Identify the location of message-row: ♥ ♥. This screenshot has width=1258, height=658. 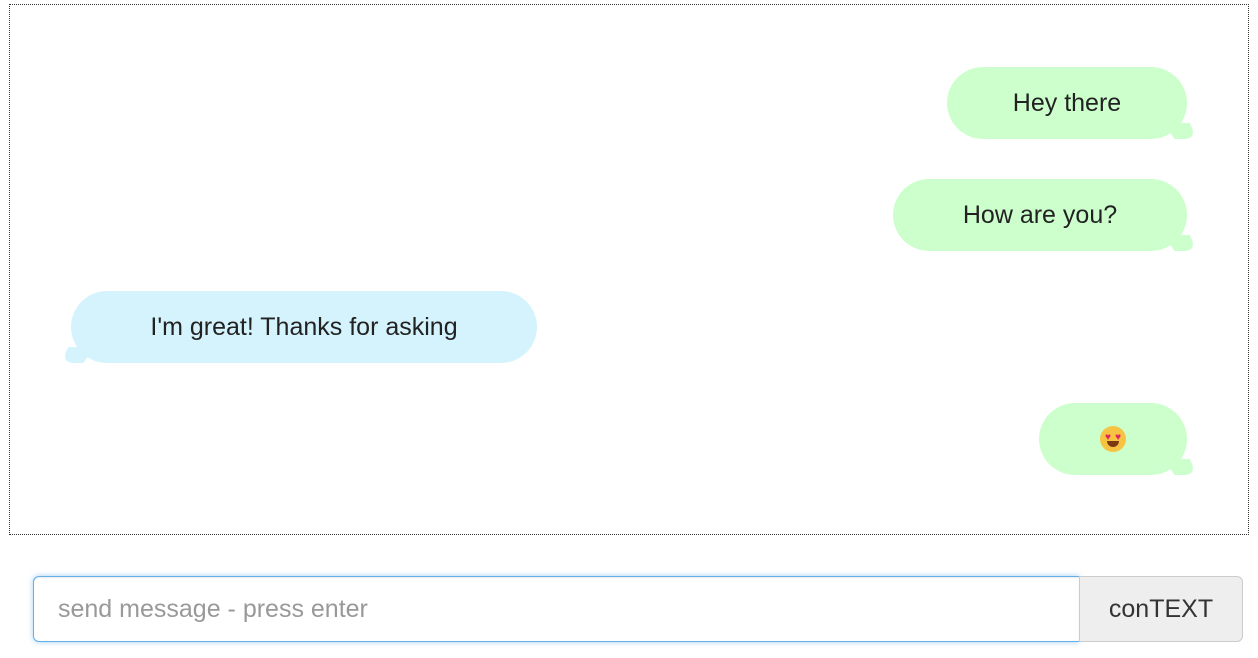
(629, 439).